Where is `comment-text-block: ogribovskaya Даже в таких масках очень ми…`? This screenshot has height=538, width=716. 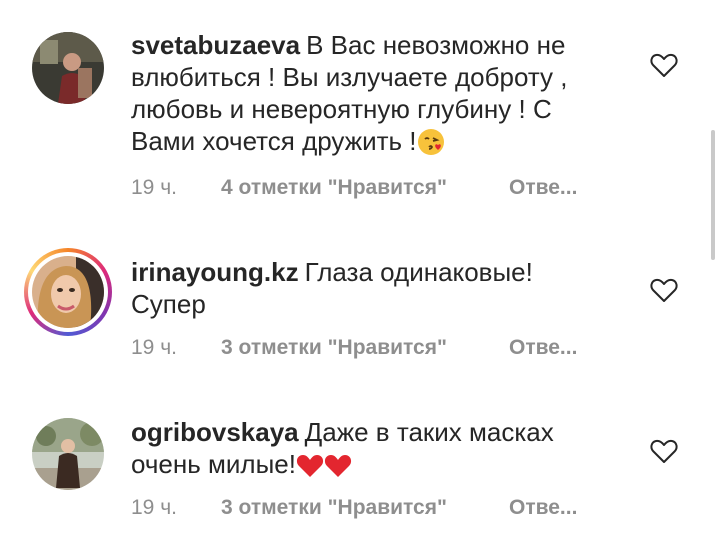
comment-text-block: ogribovskaya Даже в таких масках очень ми… is located at coordinates (366, 451).